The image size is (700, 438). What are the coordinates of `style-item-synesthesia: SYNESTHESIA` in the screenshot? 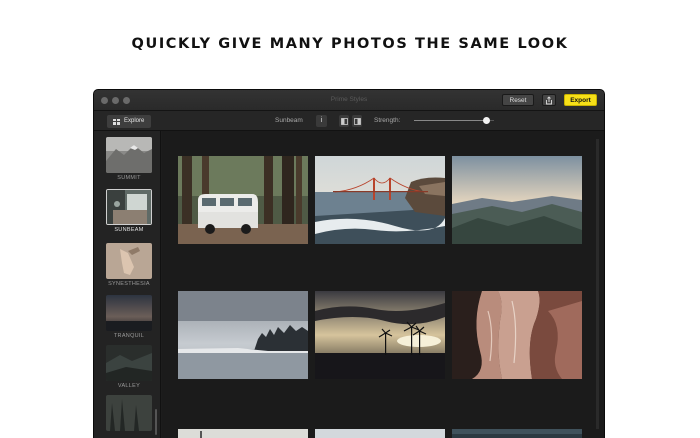 It's located at (129, 265).